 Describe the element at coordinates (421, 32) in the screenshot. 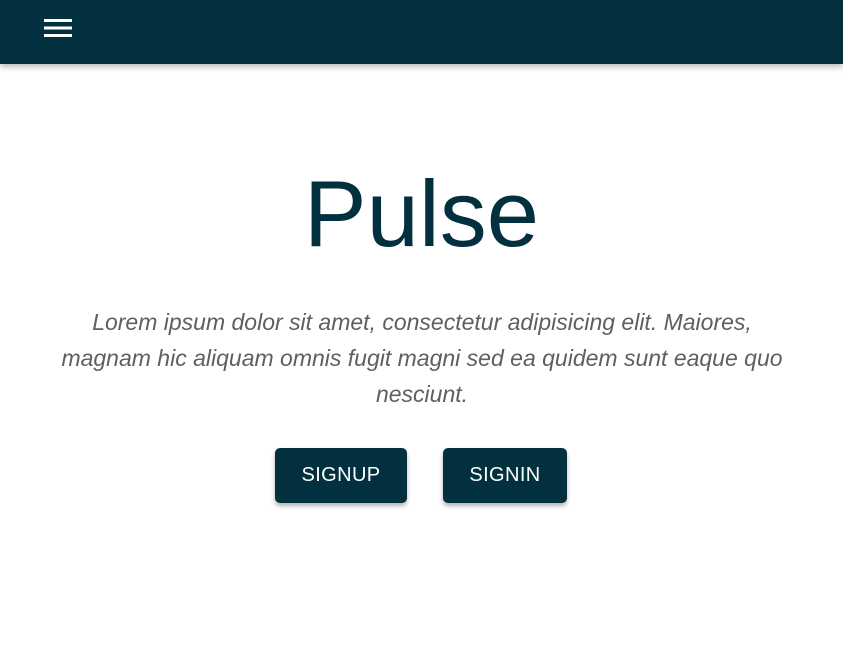

I see `top-navbar` at that location.